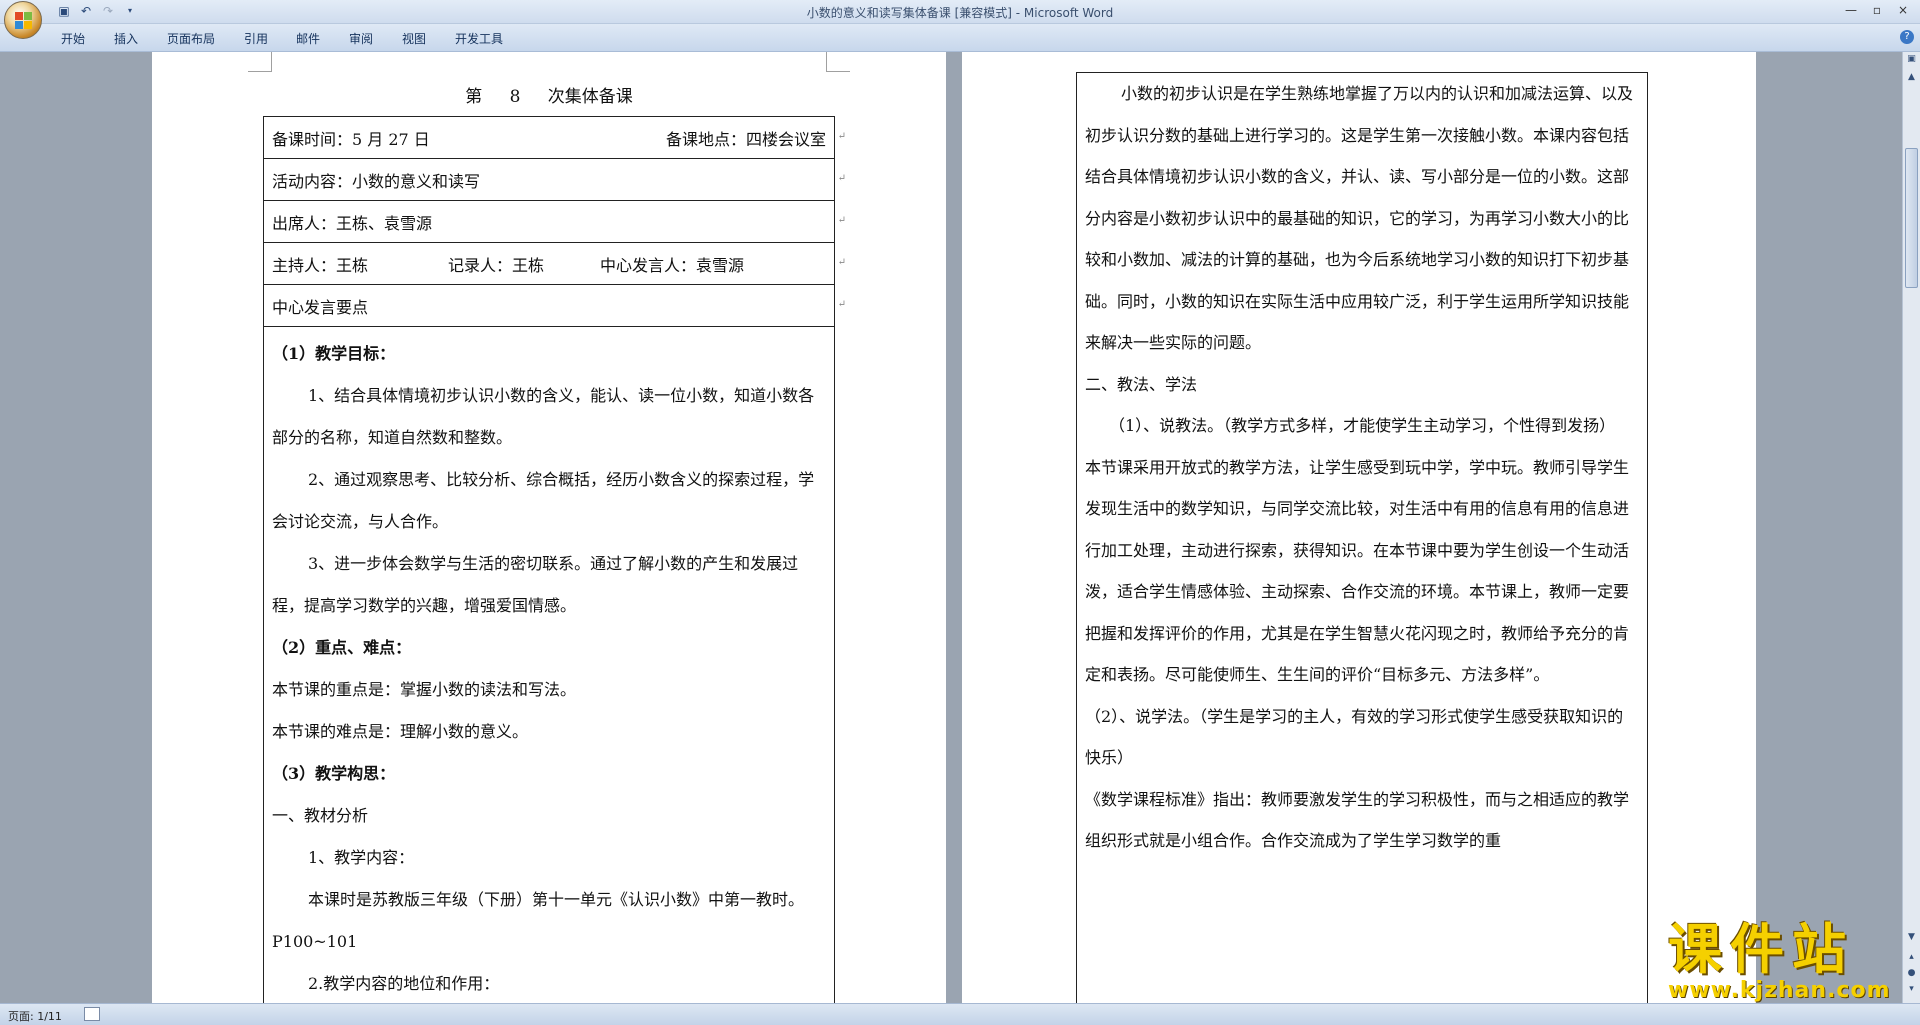  What do you see at coordinates (1779, 990) in the screenshot?
I see `watermark-url: www.kjzhan.com` at bounding box center [1779, 990].